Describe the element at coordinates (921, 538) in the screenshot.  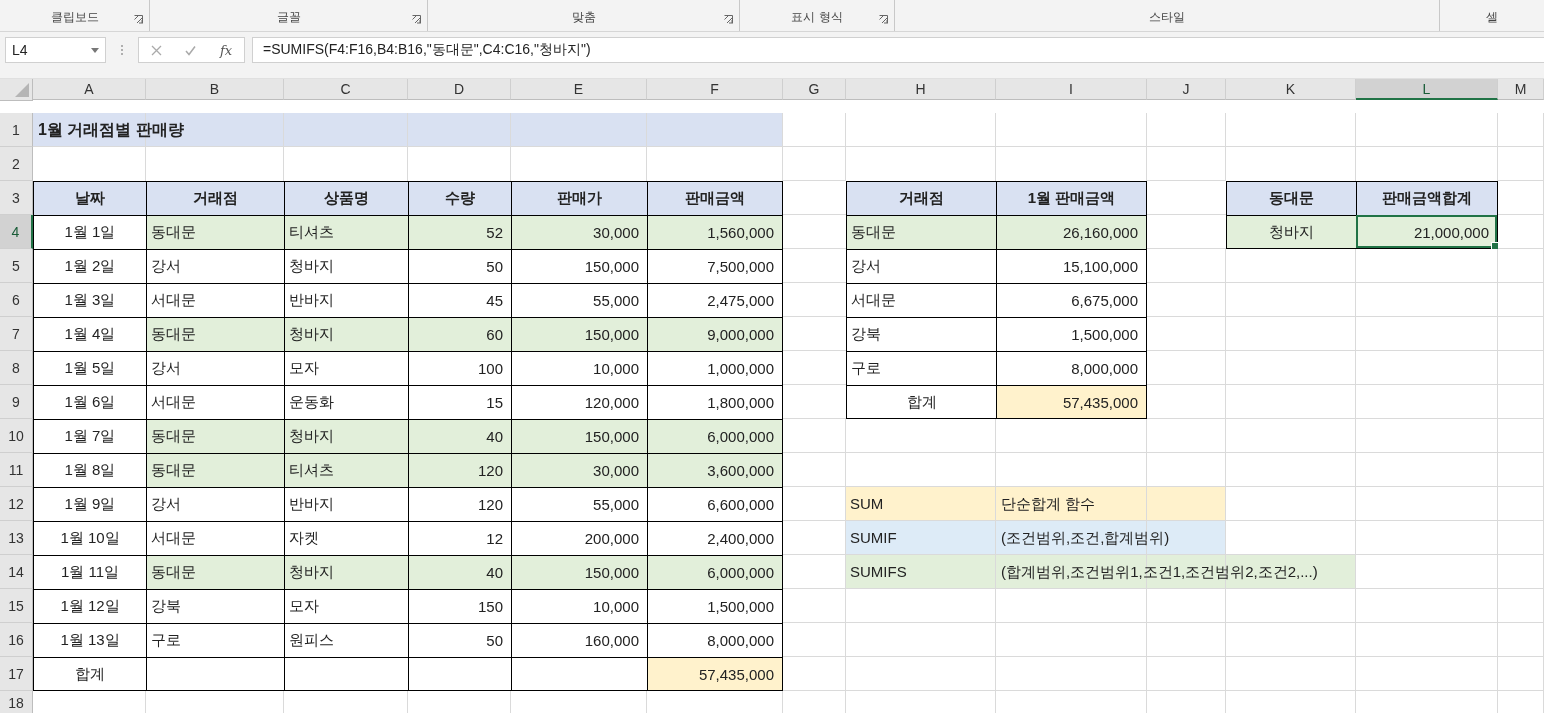
I see `table-cell: SUMIF` at that location.